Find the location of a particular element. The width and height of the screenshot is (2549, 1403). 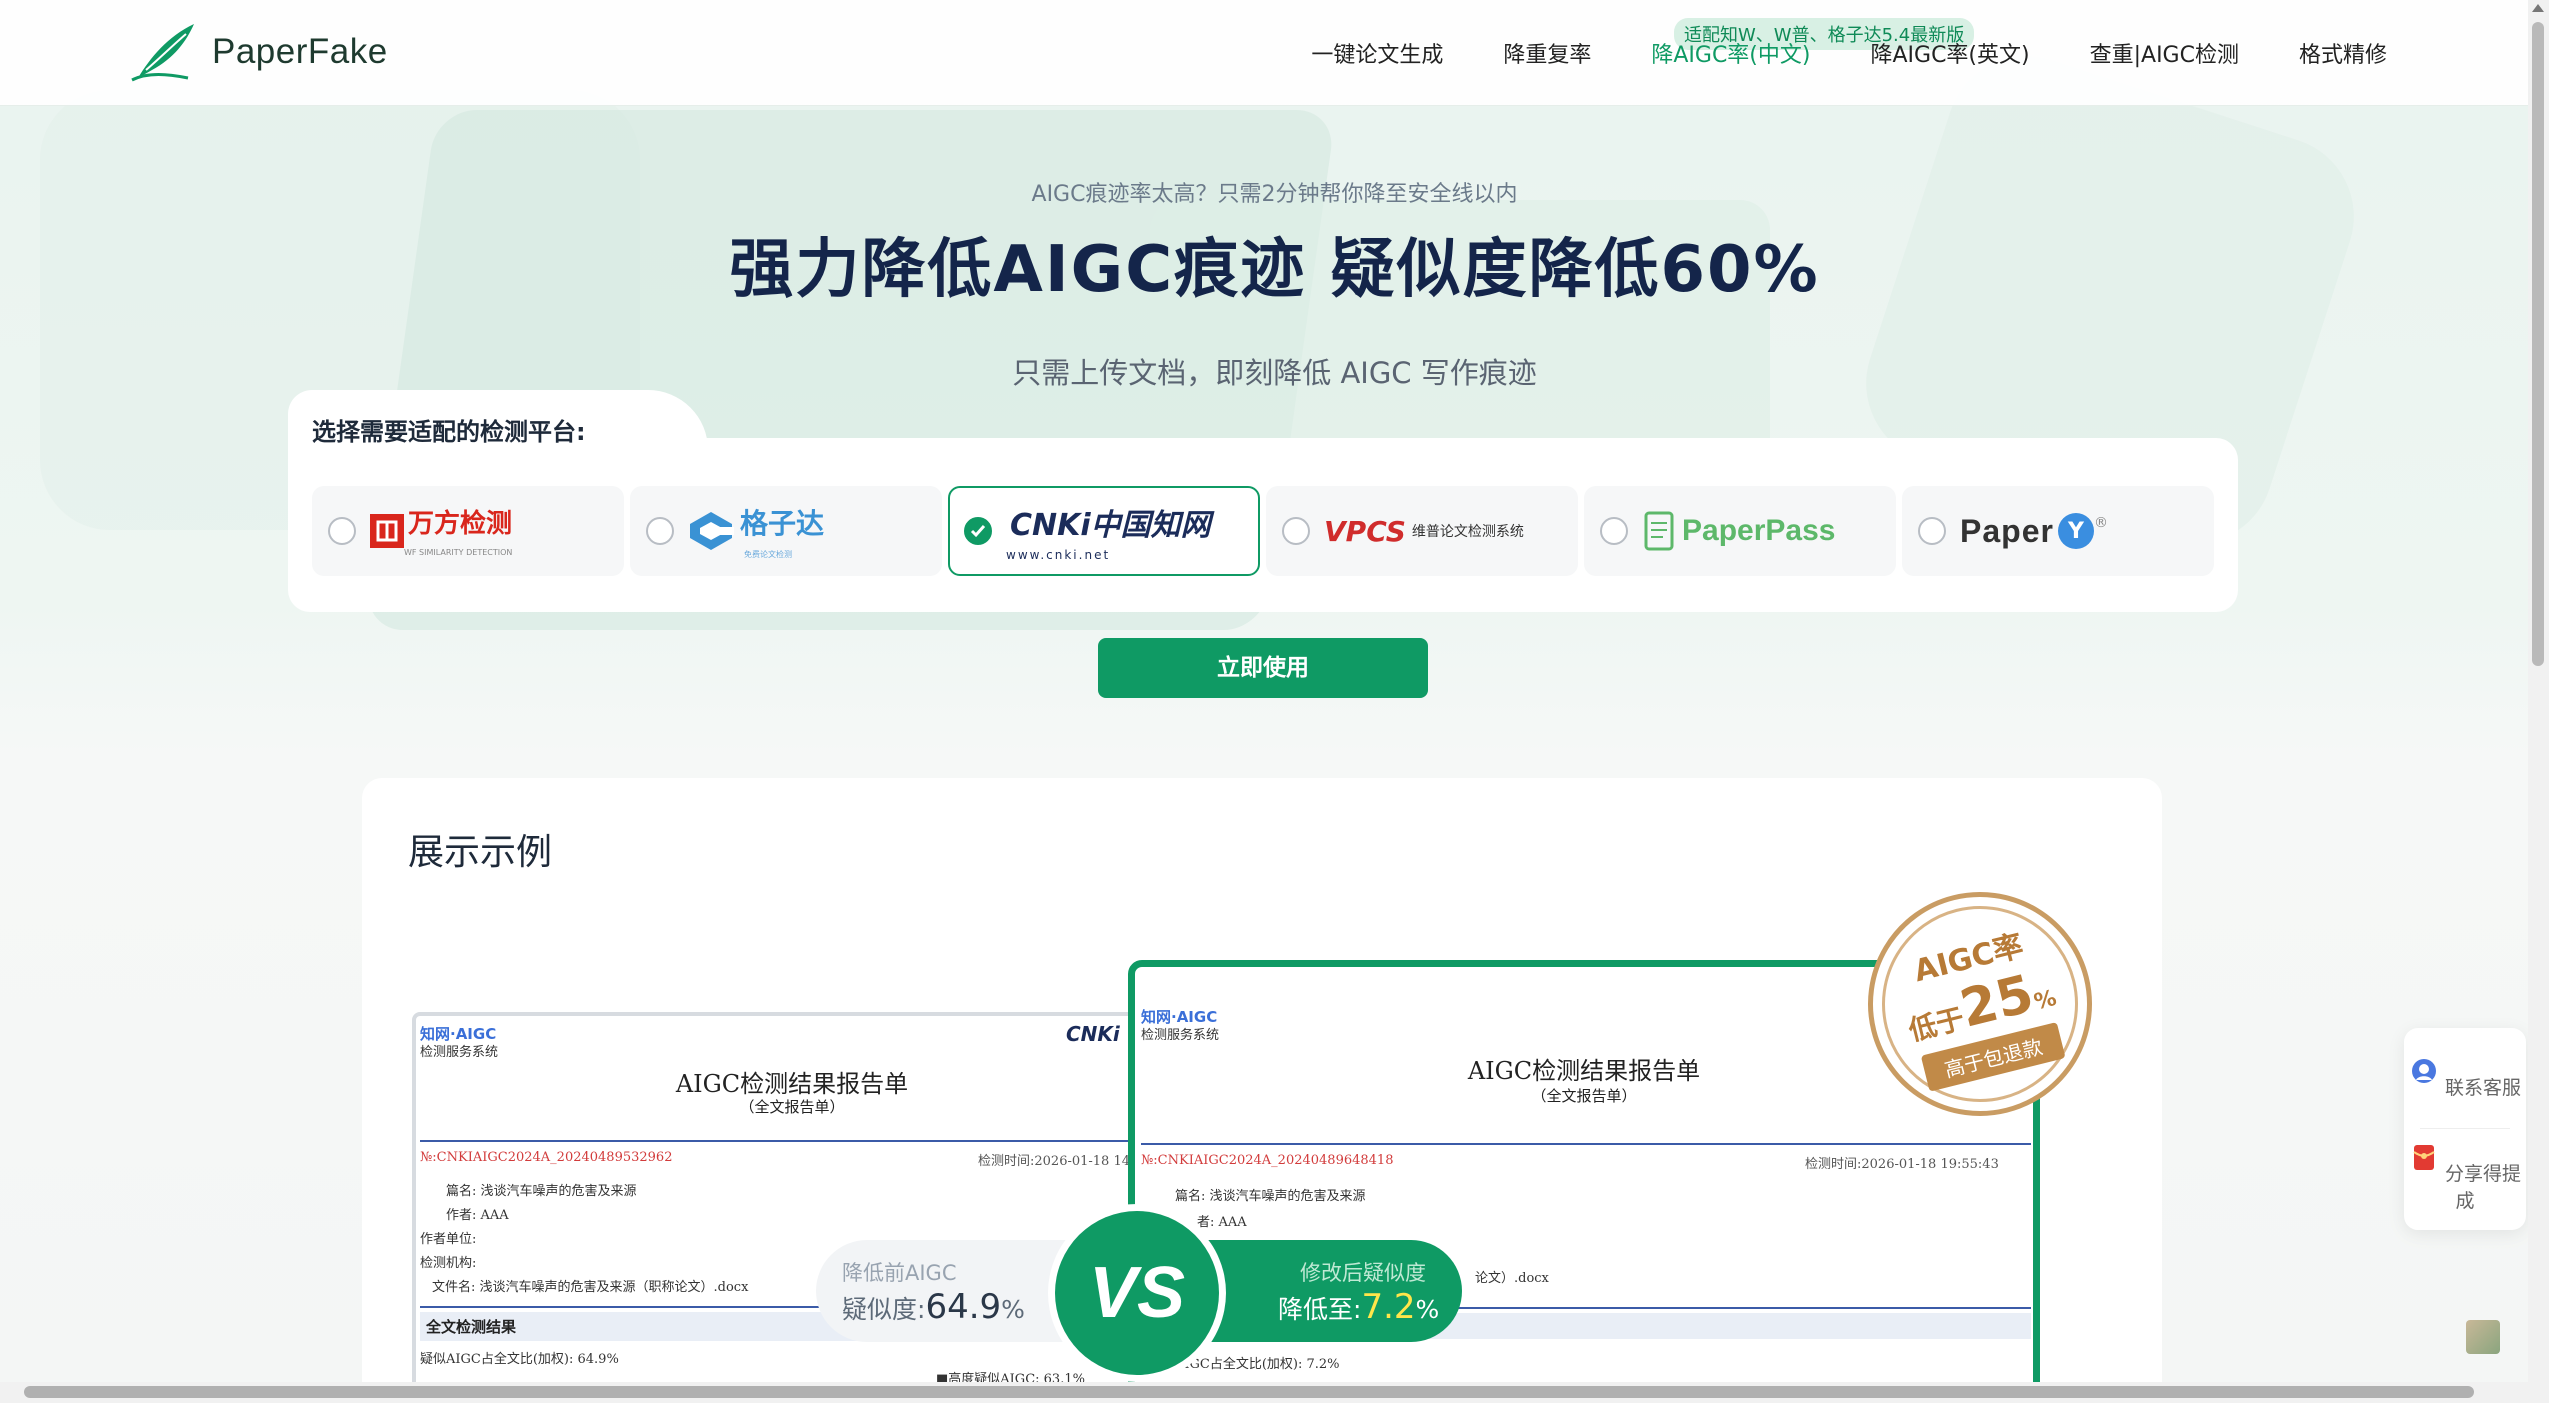

nav-item-check-aigc: 查重|AIGC检测 is located at coordinates (2164, 53).